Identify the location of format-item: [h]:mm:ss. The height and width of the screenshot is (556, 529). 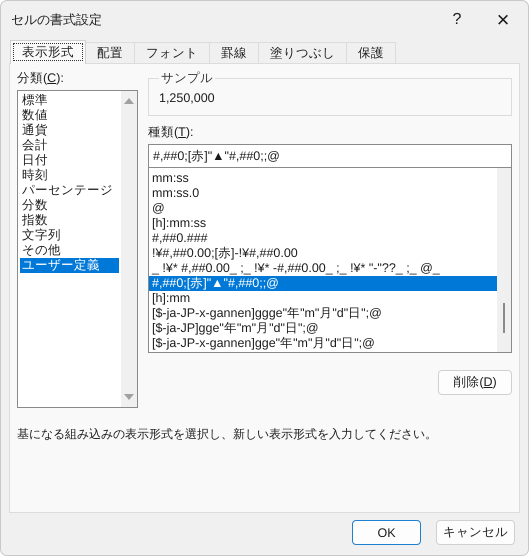
(323, 223).